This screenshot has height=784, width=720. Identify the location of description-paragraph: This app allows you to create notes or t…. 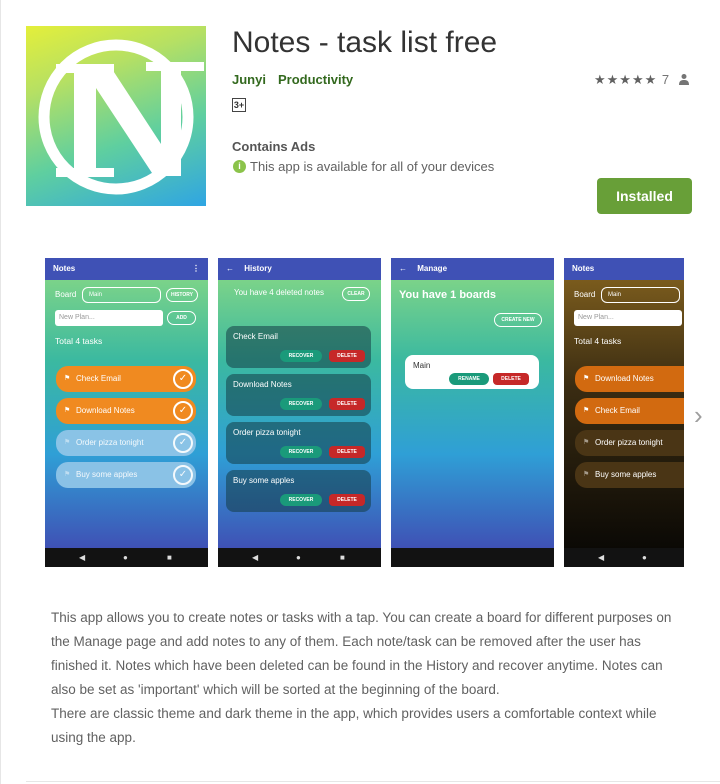
(361, 653).